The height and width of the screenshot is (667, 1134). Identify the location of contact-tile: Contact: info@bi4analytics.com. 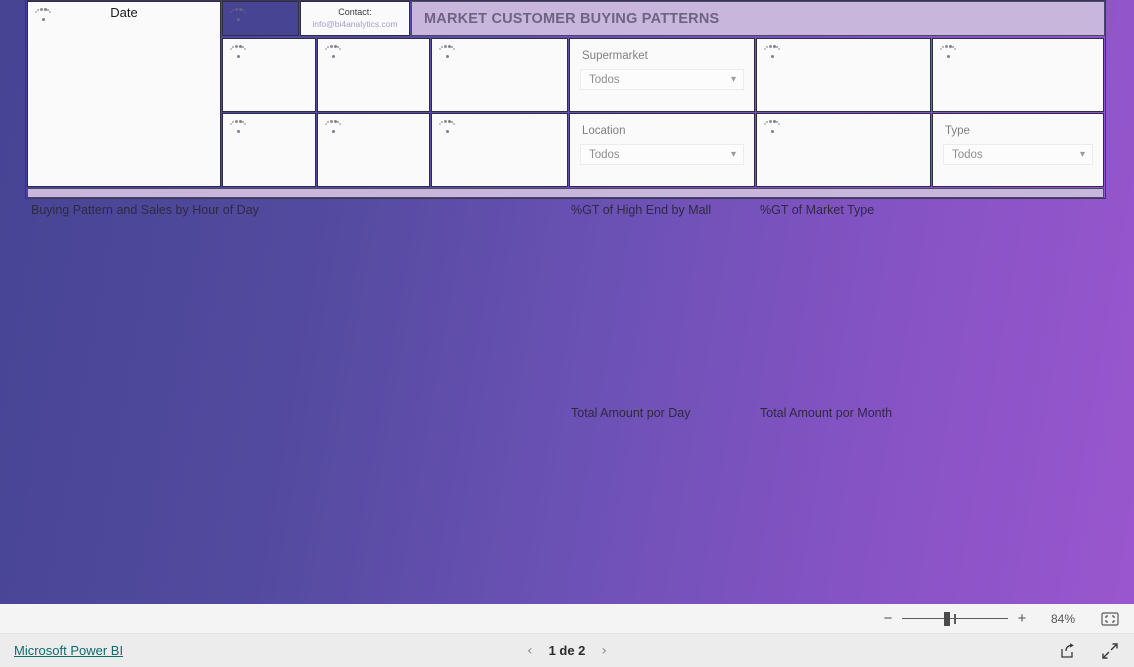
(355, 18).